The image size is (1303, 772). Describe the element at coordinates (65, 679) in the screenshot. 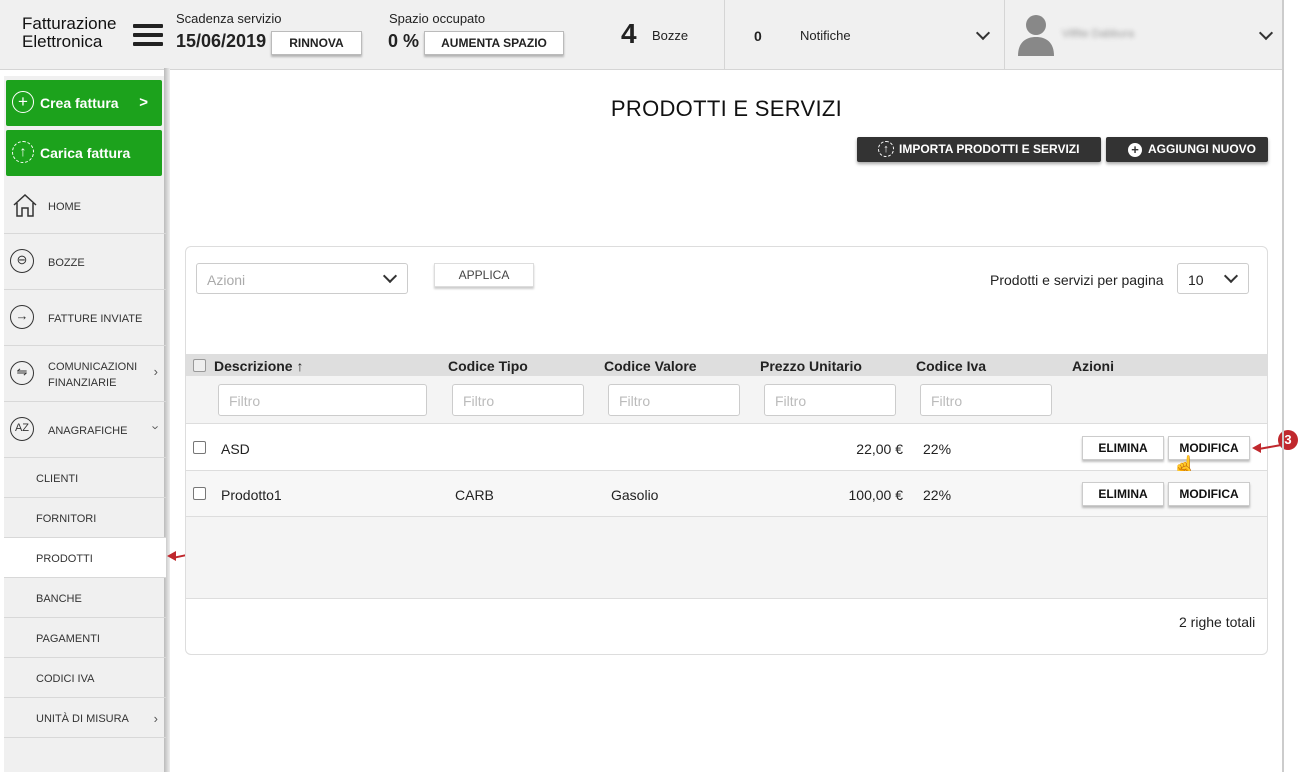

I see `subitem-label: CODICI IVA` at that location.